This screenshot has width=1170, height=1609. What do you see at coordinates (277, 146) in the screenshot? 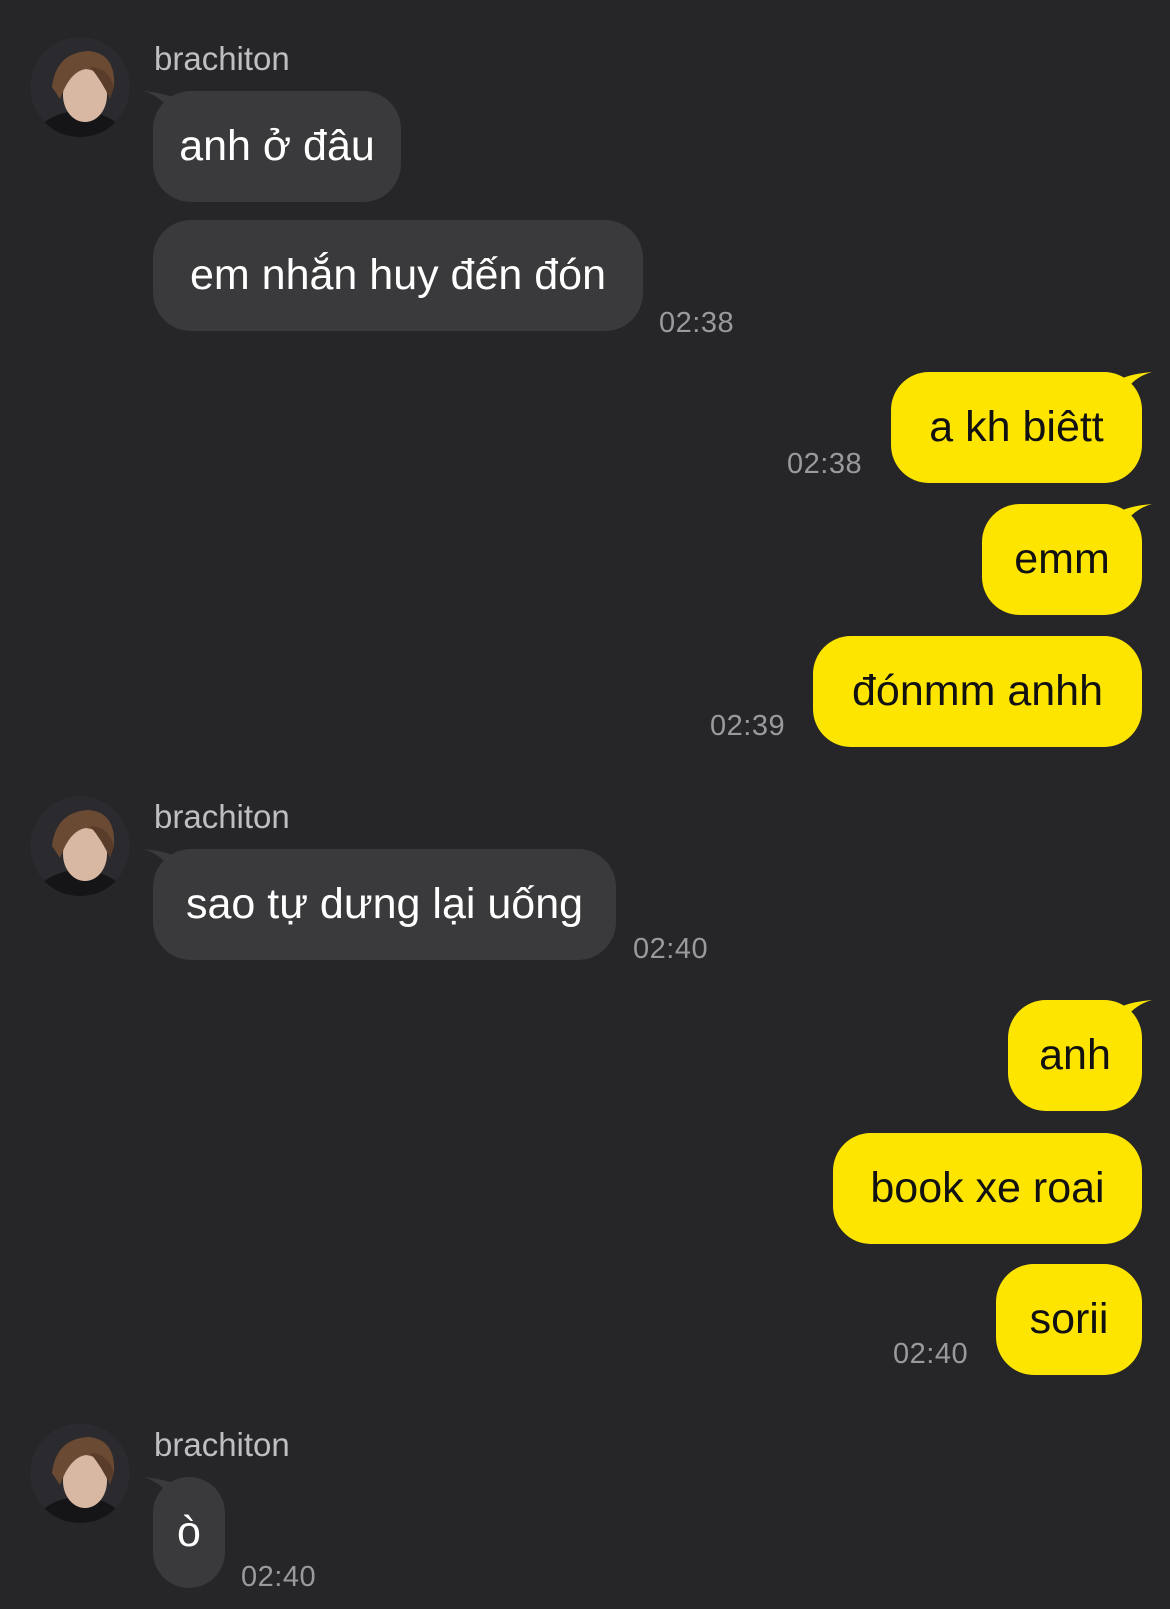
I see `message-bubble-incoming: anh ở đâu` at bounding box center [277, 146].